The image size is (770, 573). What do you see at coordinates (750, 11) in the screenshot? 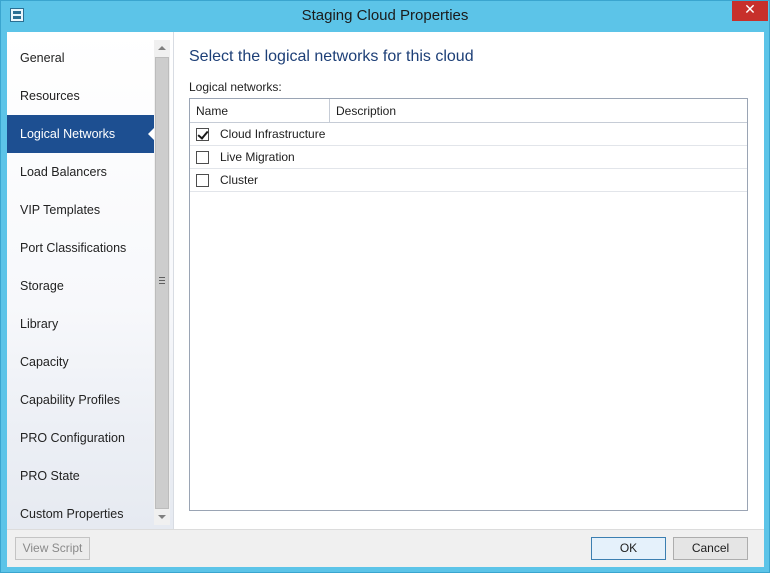
I see `close-button: ✕` at bounding box center [750, 11].